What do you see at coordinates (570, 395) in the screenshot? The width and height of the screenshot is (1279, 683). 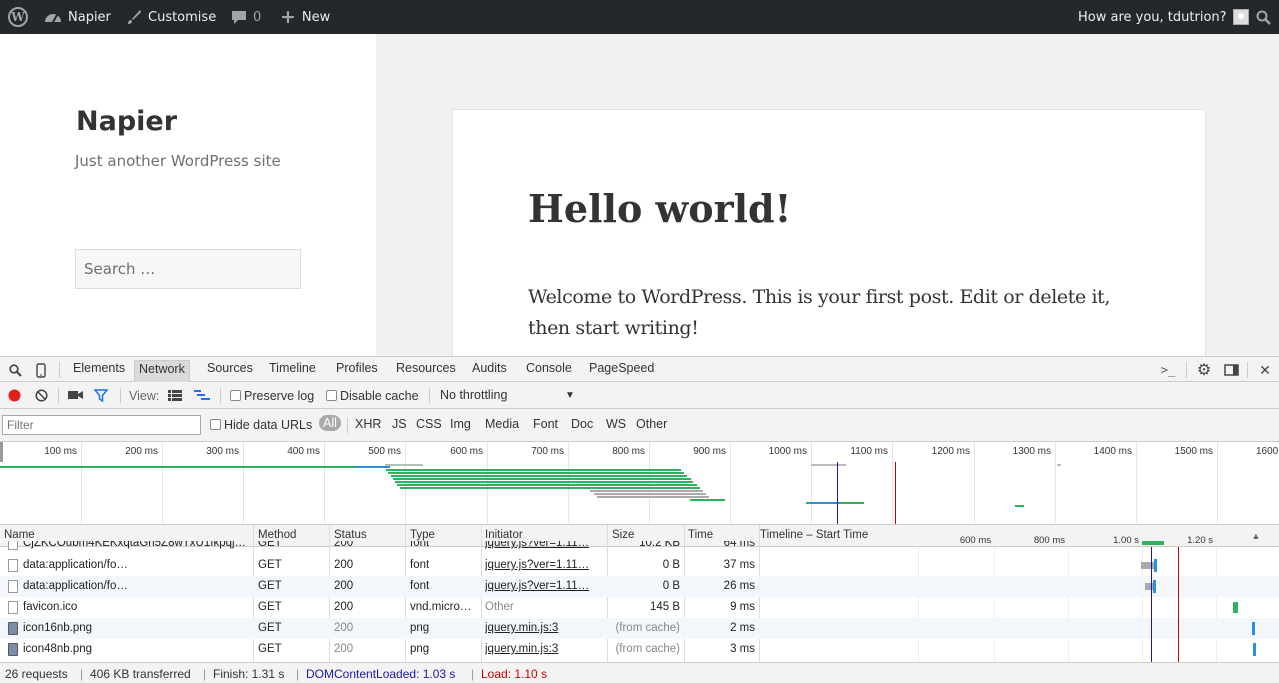 I see `chevron-down-icon: ▼` at bounding box center [570, 395].